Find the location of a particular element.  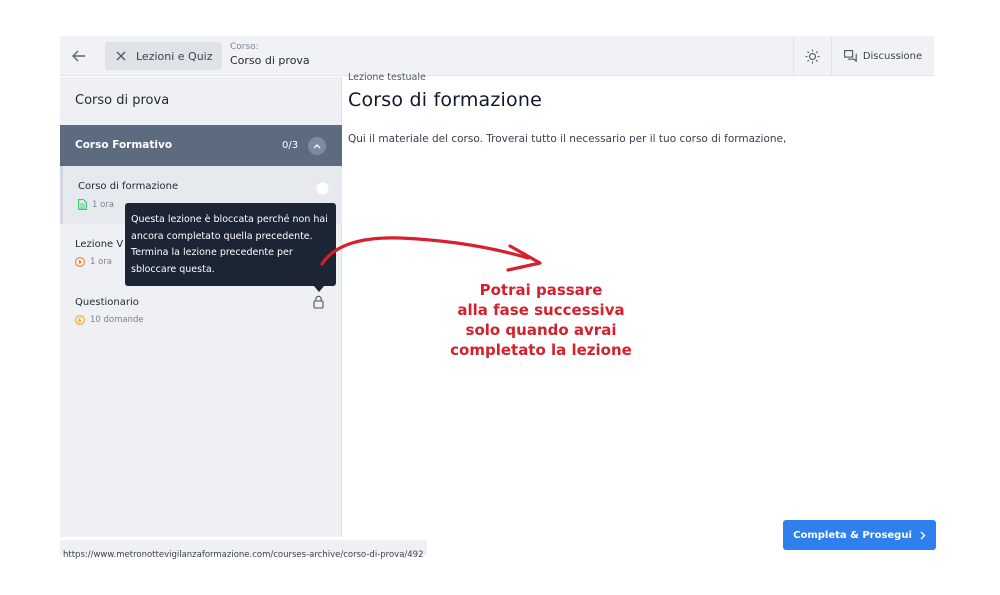

complete-continue-button: Completa & Prosegui is located at coordinates (859, 535).